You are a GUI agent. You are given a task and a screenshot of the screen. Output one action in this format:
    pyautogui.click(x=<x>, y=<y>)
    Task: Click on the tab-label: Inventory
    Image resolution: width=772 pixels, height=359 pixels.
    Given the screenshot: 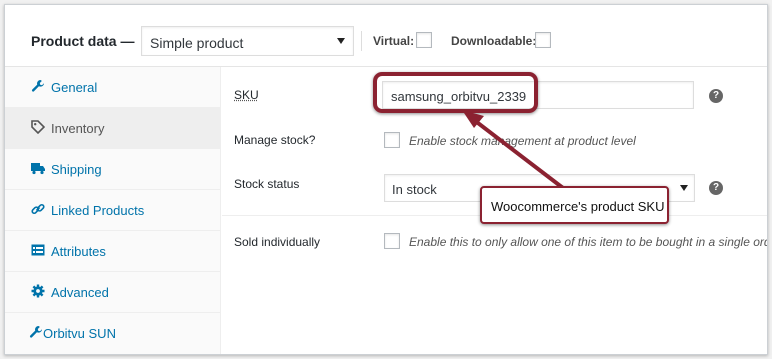 What is the action you would take?
    pyautogui.click(x=78, y=128)
    